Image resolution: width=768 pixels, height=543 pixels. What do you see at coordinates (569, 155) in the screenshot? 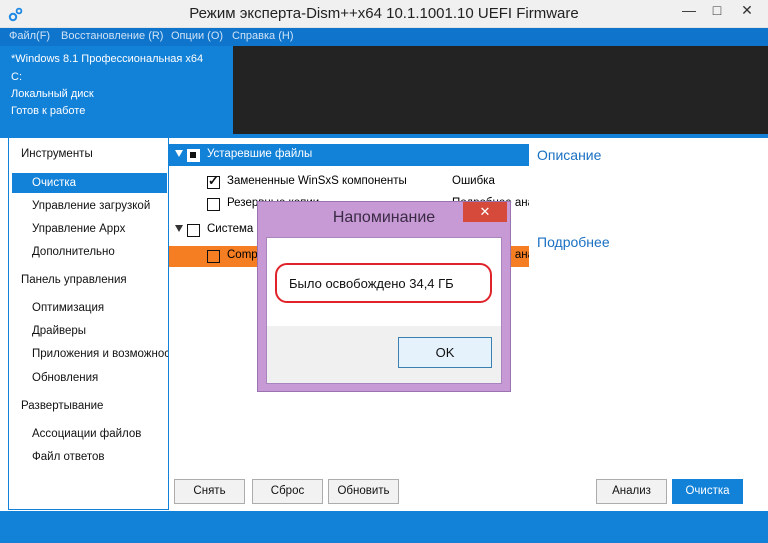
I see `description-heading: Описание` at bounding box center [569, 155].